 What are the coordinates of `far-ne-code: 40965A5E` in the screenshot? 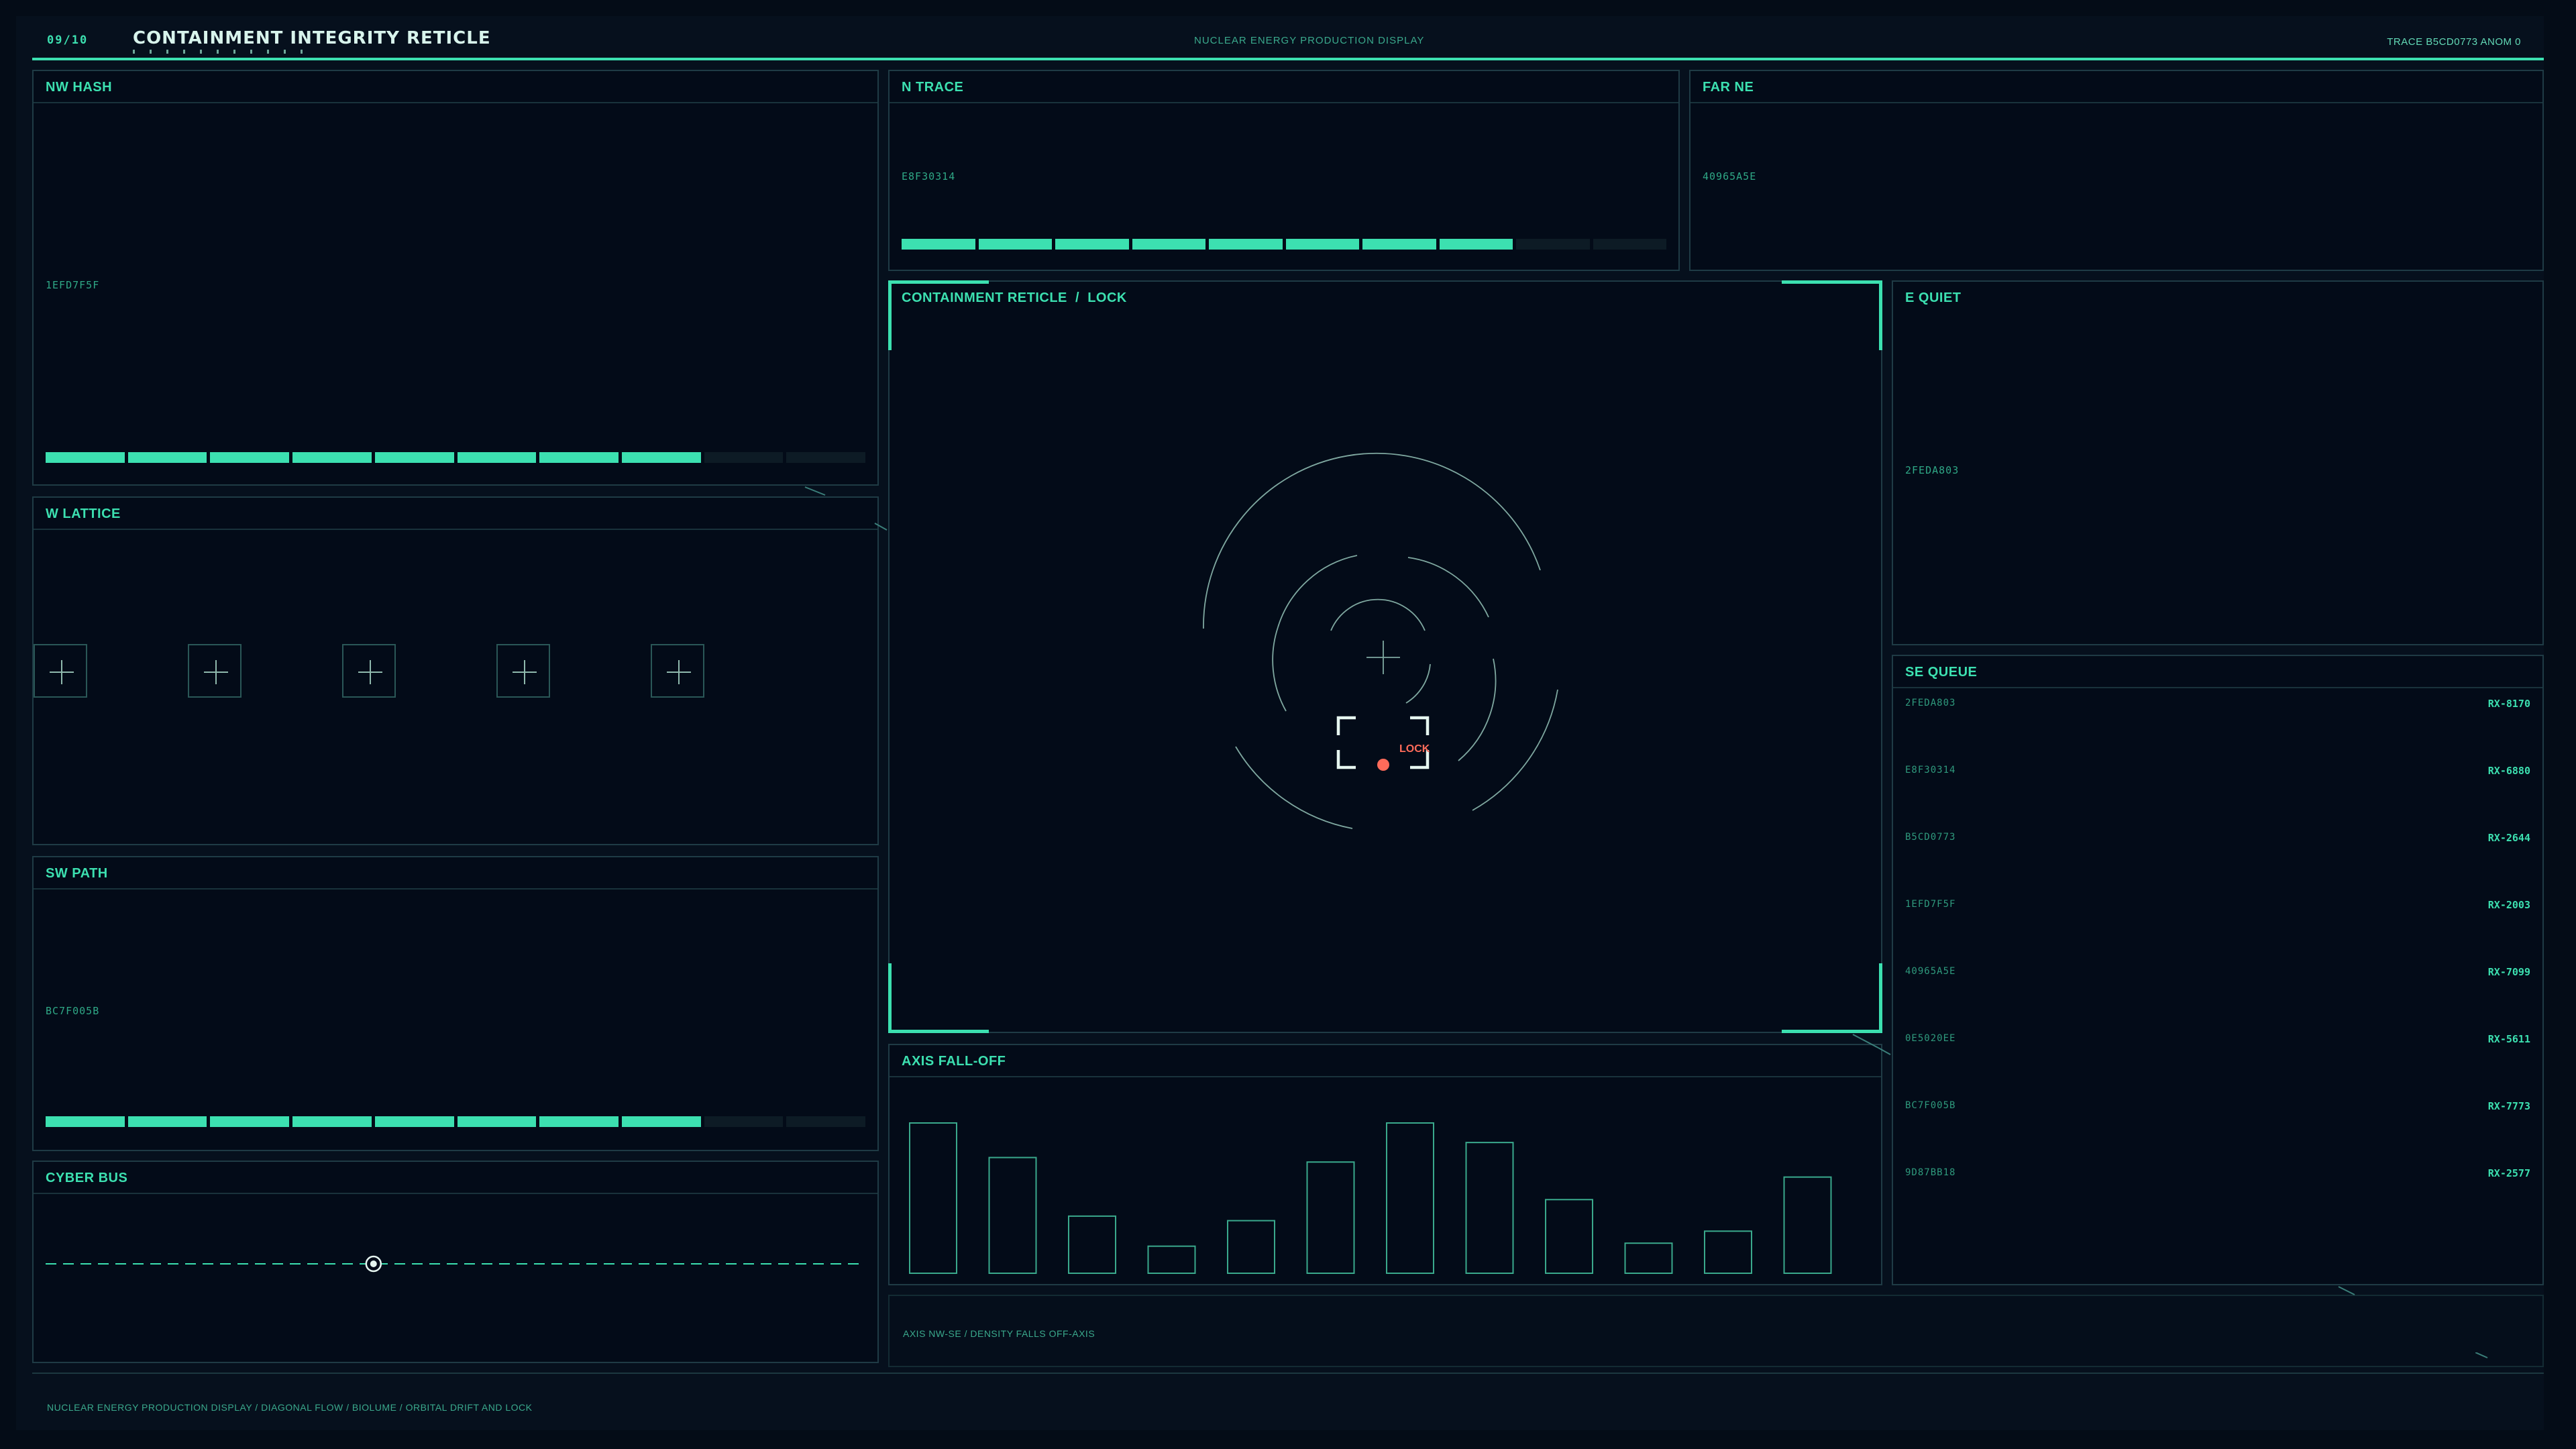 It's located at (1730, 176).